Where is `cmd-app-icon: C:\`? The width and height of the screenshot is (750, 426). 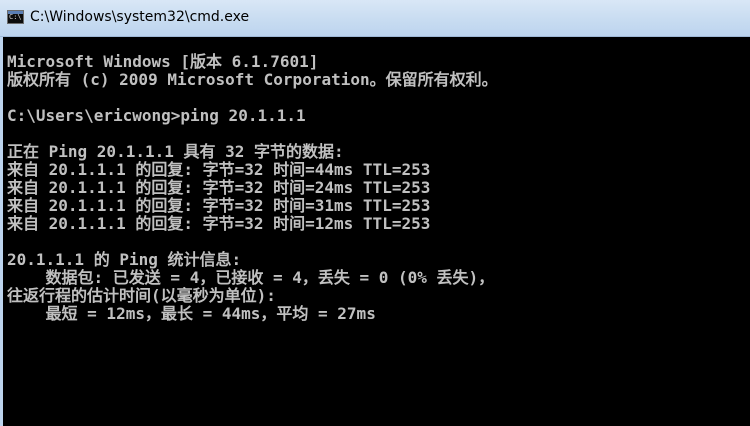 cmd-app-icon: C:\ is located at coordinates (15, 17).